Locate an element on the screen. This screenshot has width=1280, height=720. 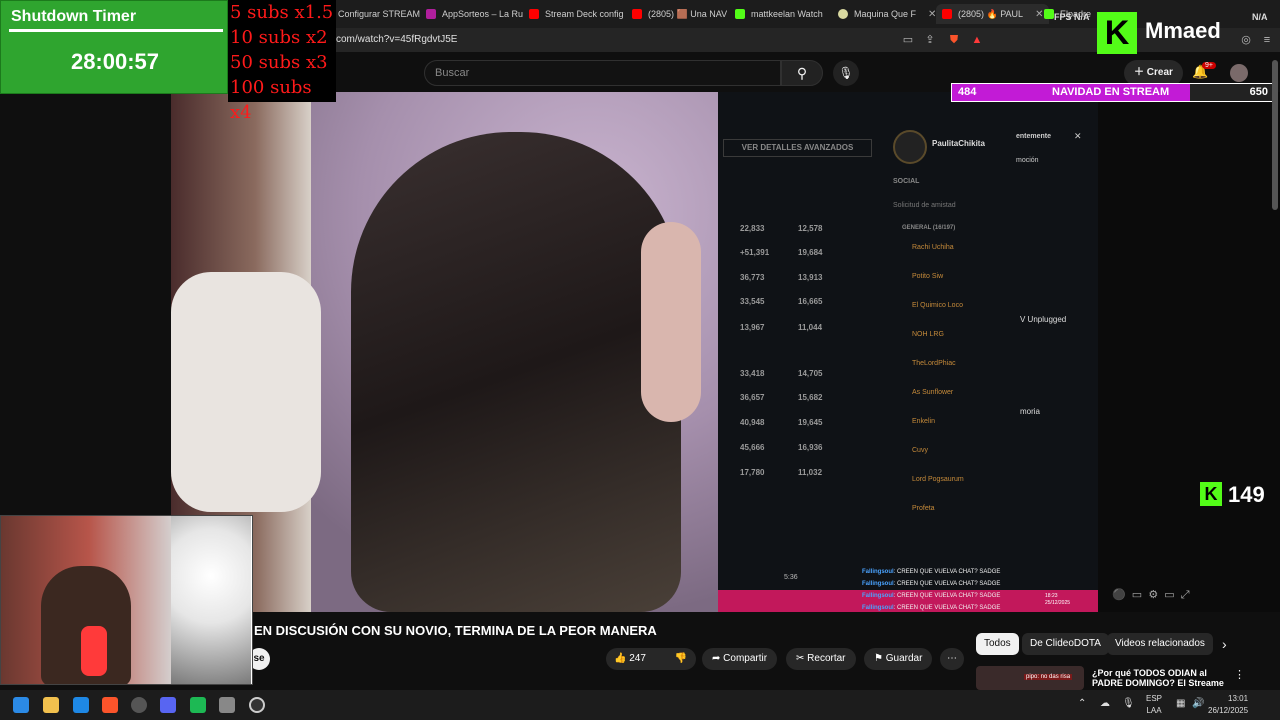
towel is located at coordinates (246, 392).